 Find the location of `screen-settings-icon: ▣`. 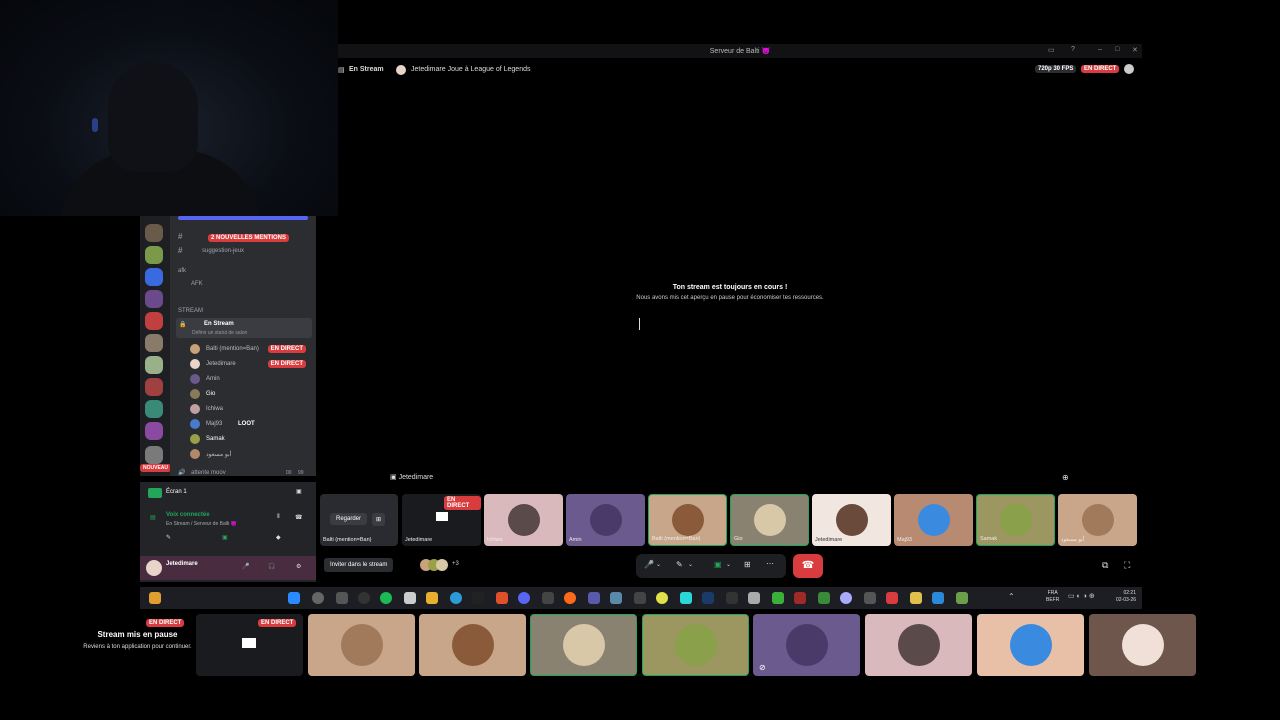

screen-settings-icon: ▣ is located at coordinates (299, 491).